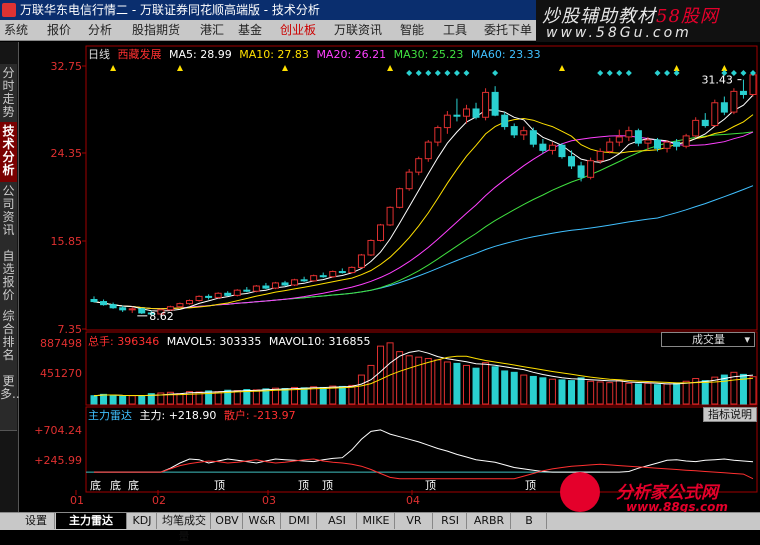 Image resolution: width=760 pixels, height=545 pixels. I want to click on indicator-mark-label: 顶, so click(303, 485).